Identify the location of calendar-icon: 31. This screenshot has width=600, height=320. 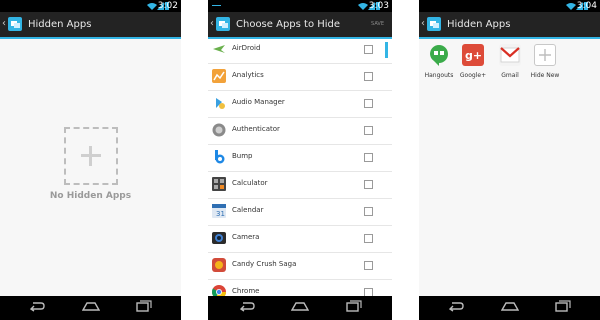
(219, 211).